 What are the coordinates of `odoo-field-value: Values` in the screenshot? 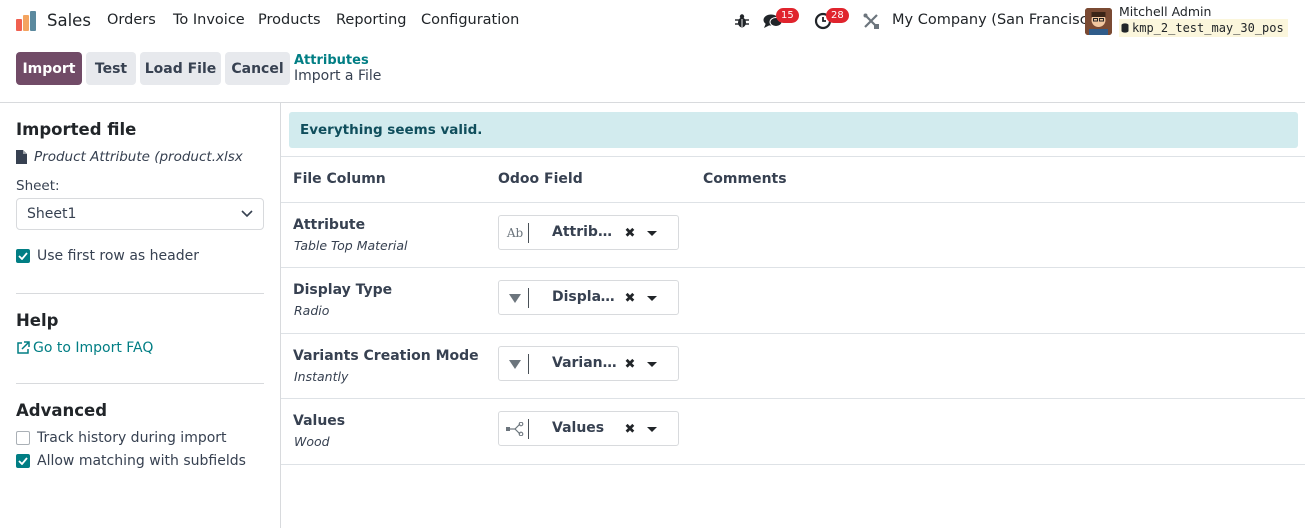 It's located at (578, 428).